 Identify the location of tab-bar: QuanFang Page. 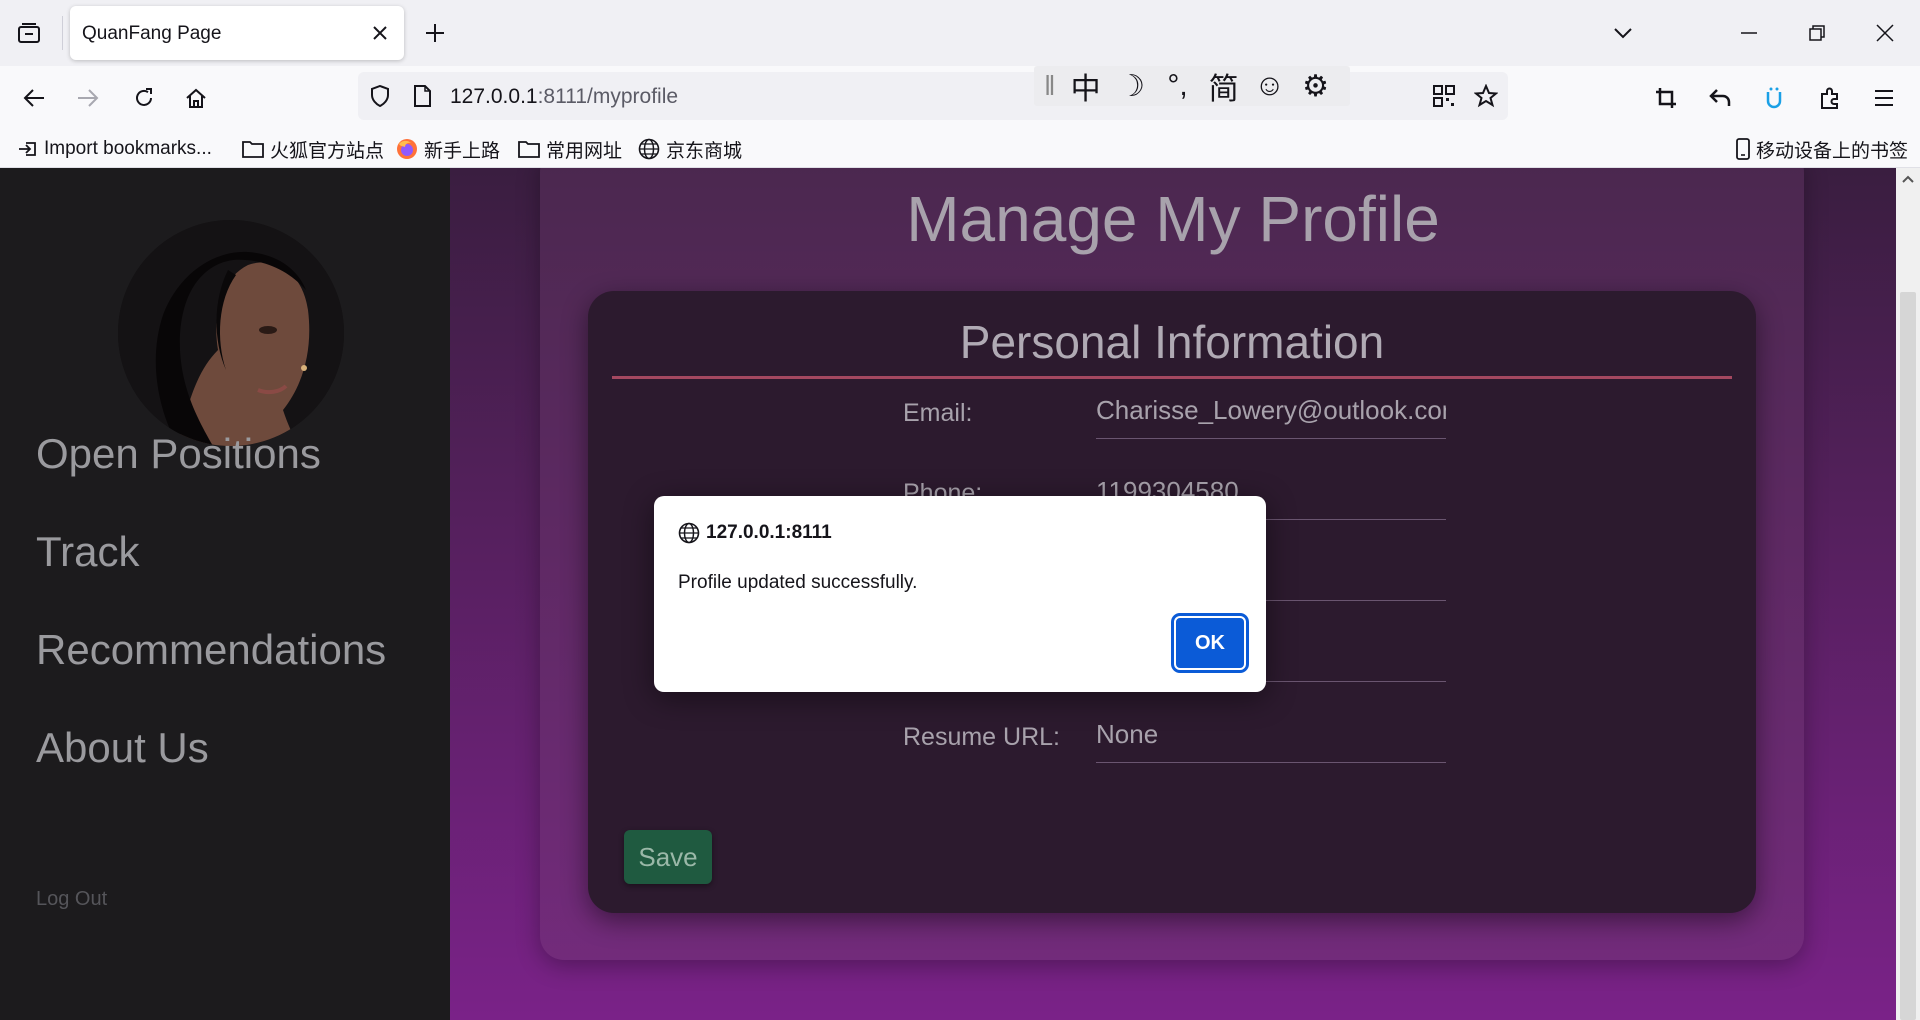
(960, 33).